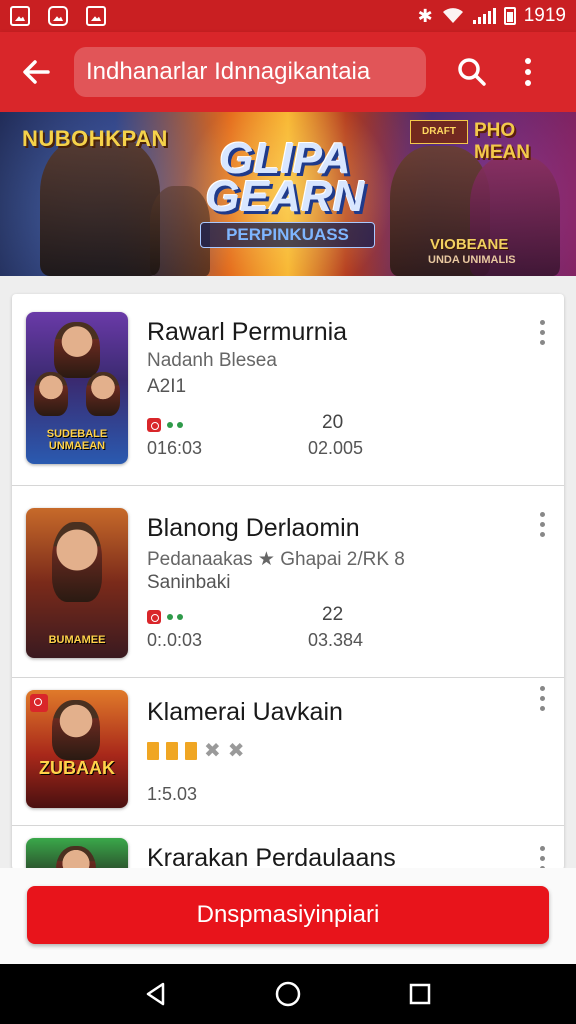  I want to click on wifi-icon, so click(452, 15).